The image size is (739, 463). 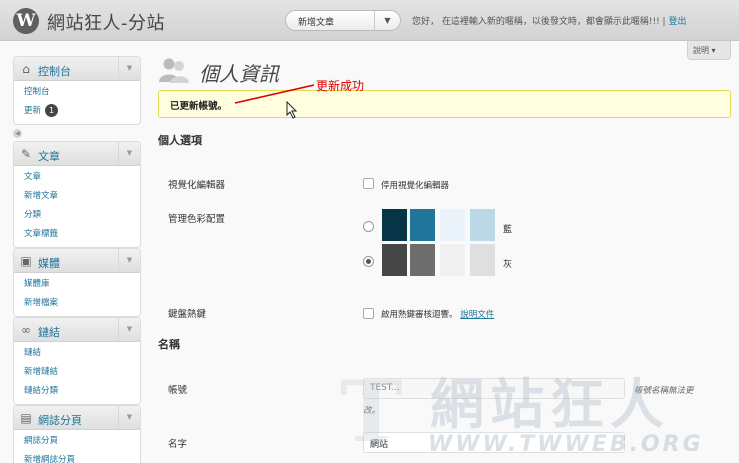 I want to click on keyboard-shortcuts-checkbox-label: 啟用熱鍵審核迴響。 說明文件, so click(x=437, y=314).